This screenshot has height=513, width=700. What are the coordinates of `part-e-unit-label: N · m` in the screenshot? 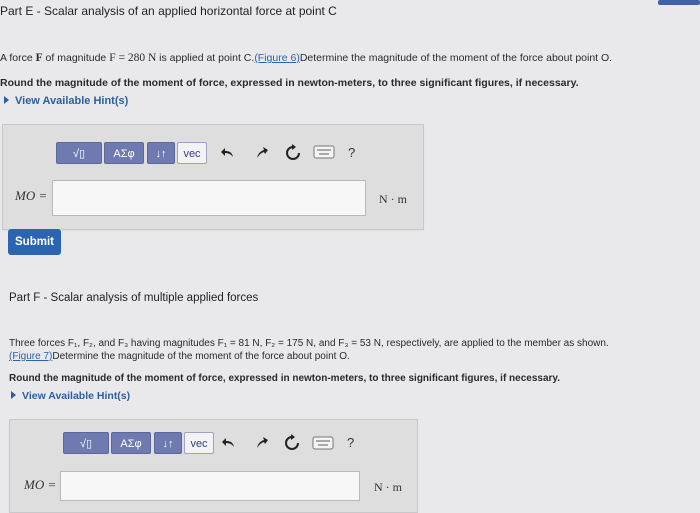 It's located at (393, 199).